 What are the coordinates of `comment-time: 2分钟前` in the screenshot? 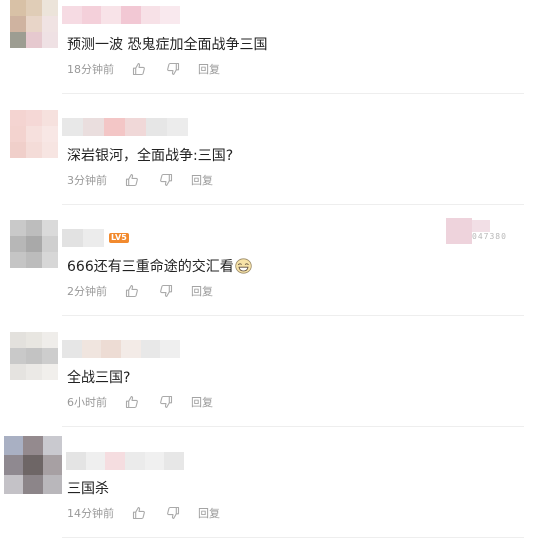 It's located at (87, 291).